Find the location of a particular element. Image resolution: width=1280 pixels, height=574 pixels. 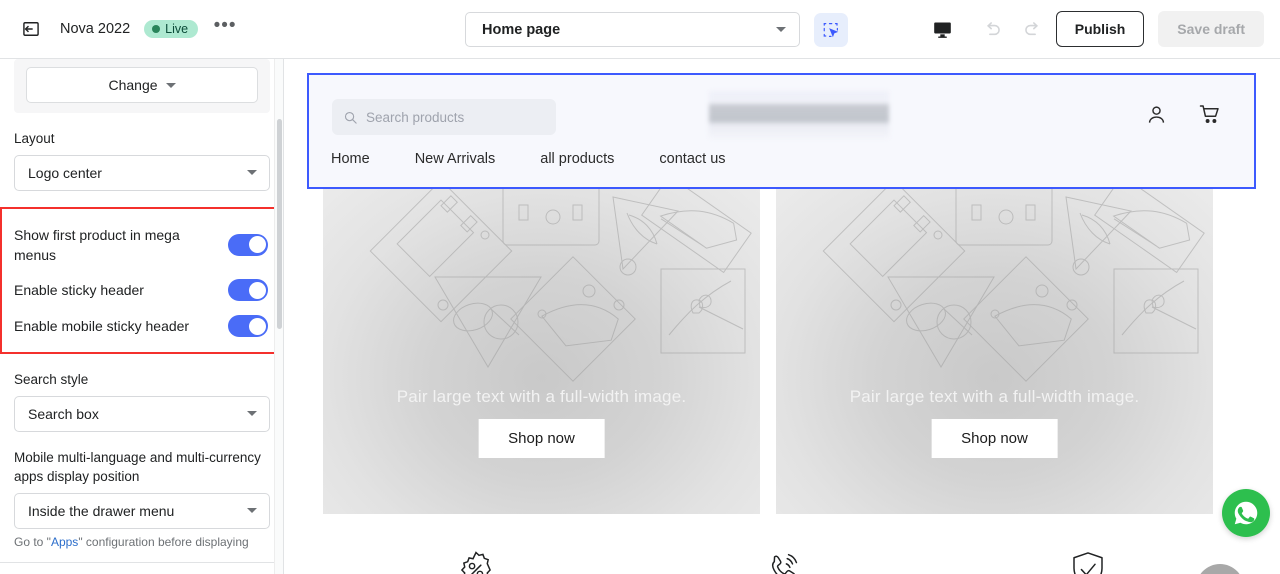

change-image-button: Change is located at coordinates (142, 85).